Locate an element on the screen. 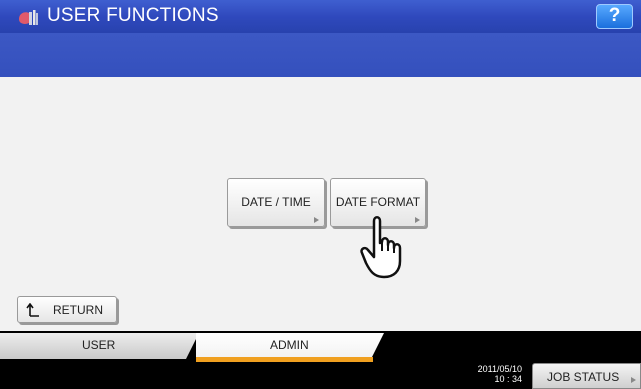  datetime-display: 2011/05/10 10 : 34 is located at coordinates (495, 374).